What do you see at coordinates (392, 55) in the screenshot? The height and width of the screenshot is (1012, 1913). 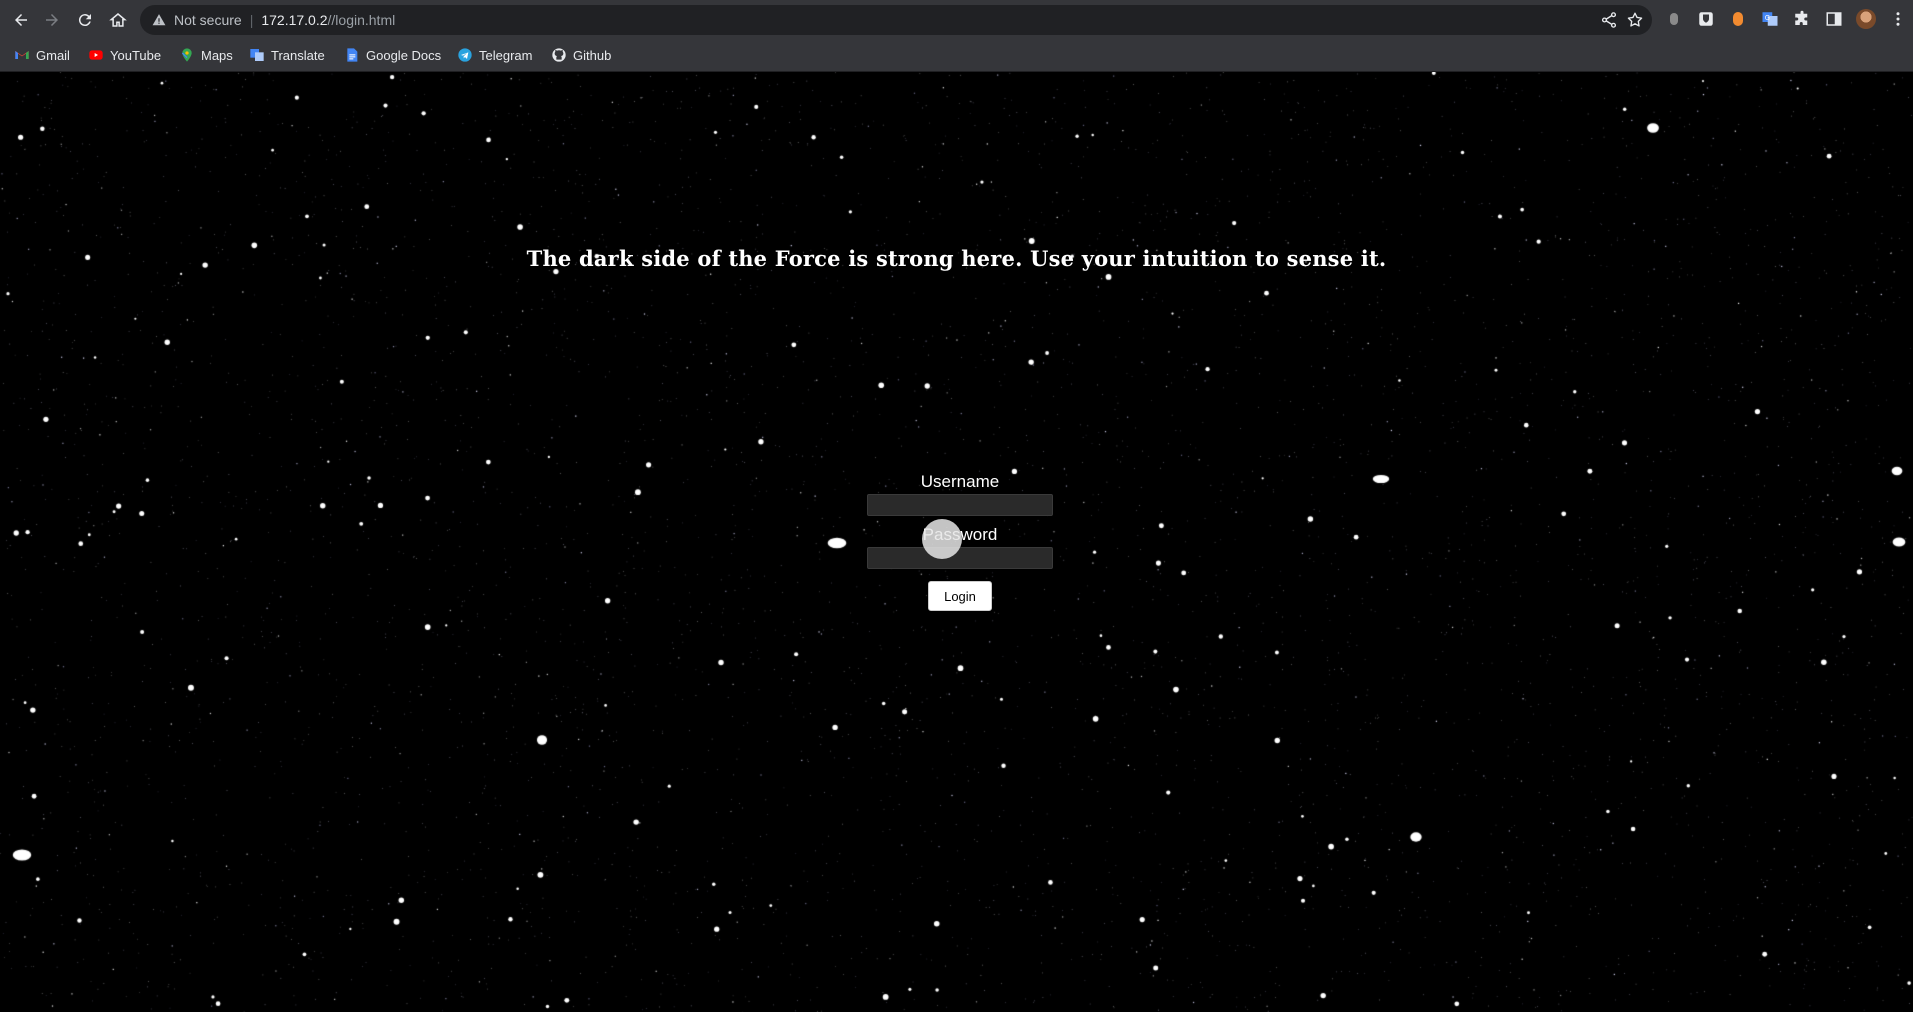 I see `bookmark-google-docs: Google Docs` at bounding box center [392, 55].